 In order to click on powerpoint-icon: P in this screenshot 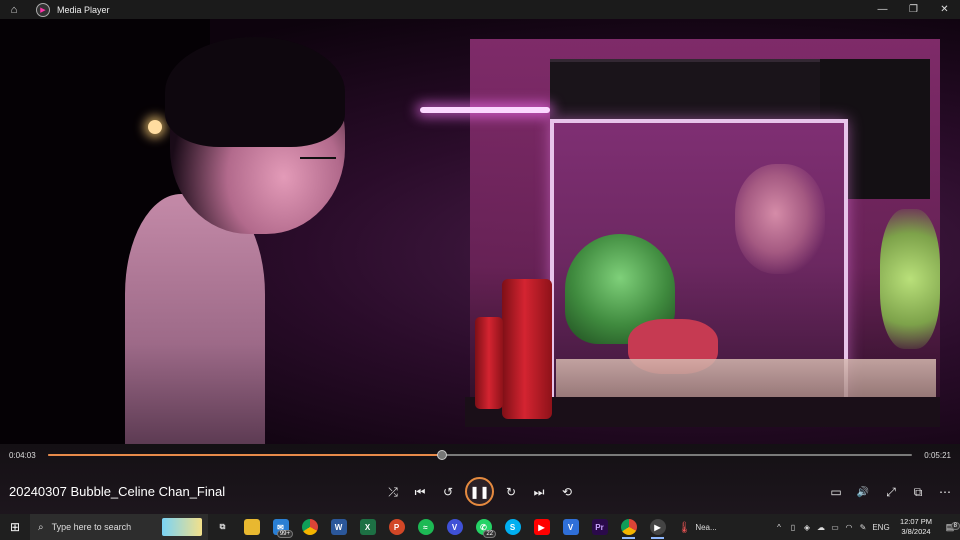, I will do `click(396, 527)`.